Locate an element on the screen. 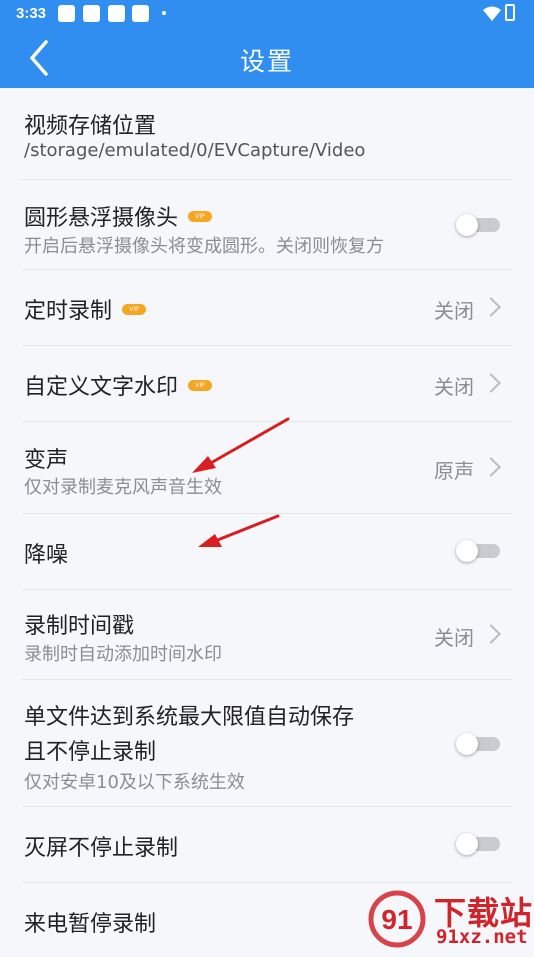  setting-subtitle: 仅对安卓10及以下系统生效 is located at coordinates (134, 782).